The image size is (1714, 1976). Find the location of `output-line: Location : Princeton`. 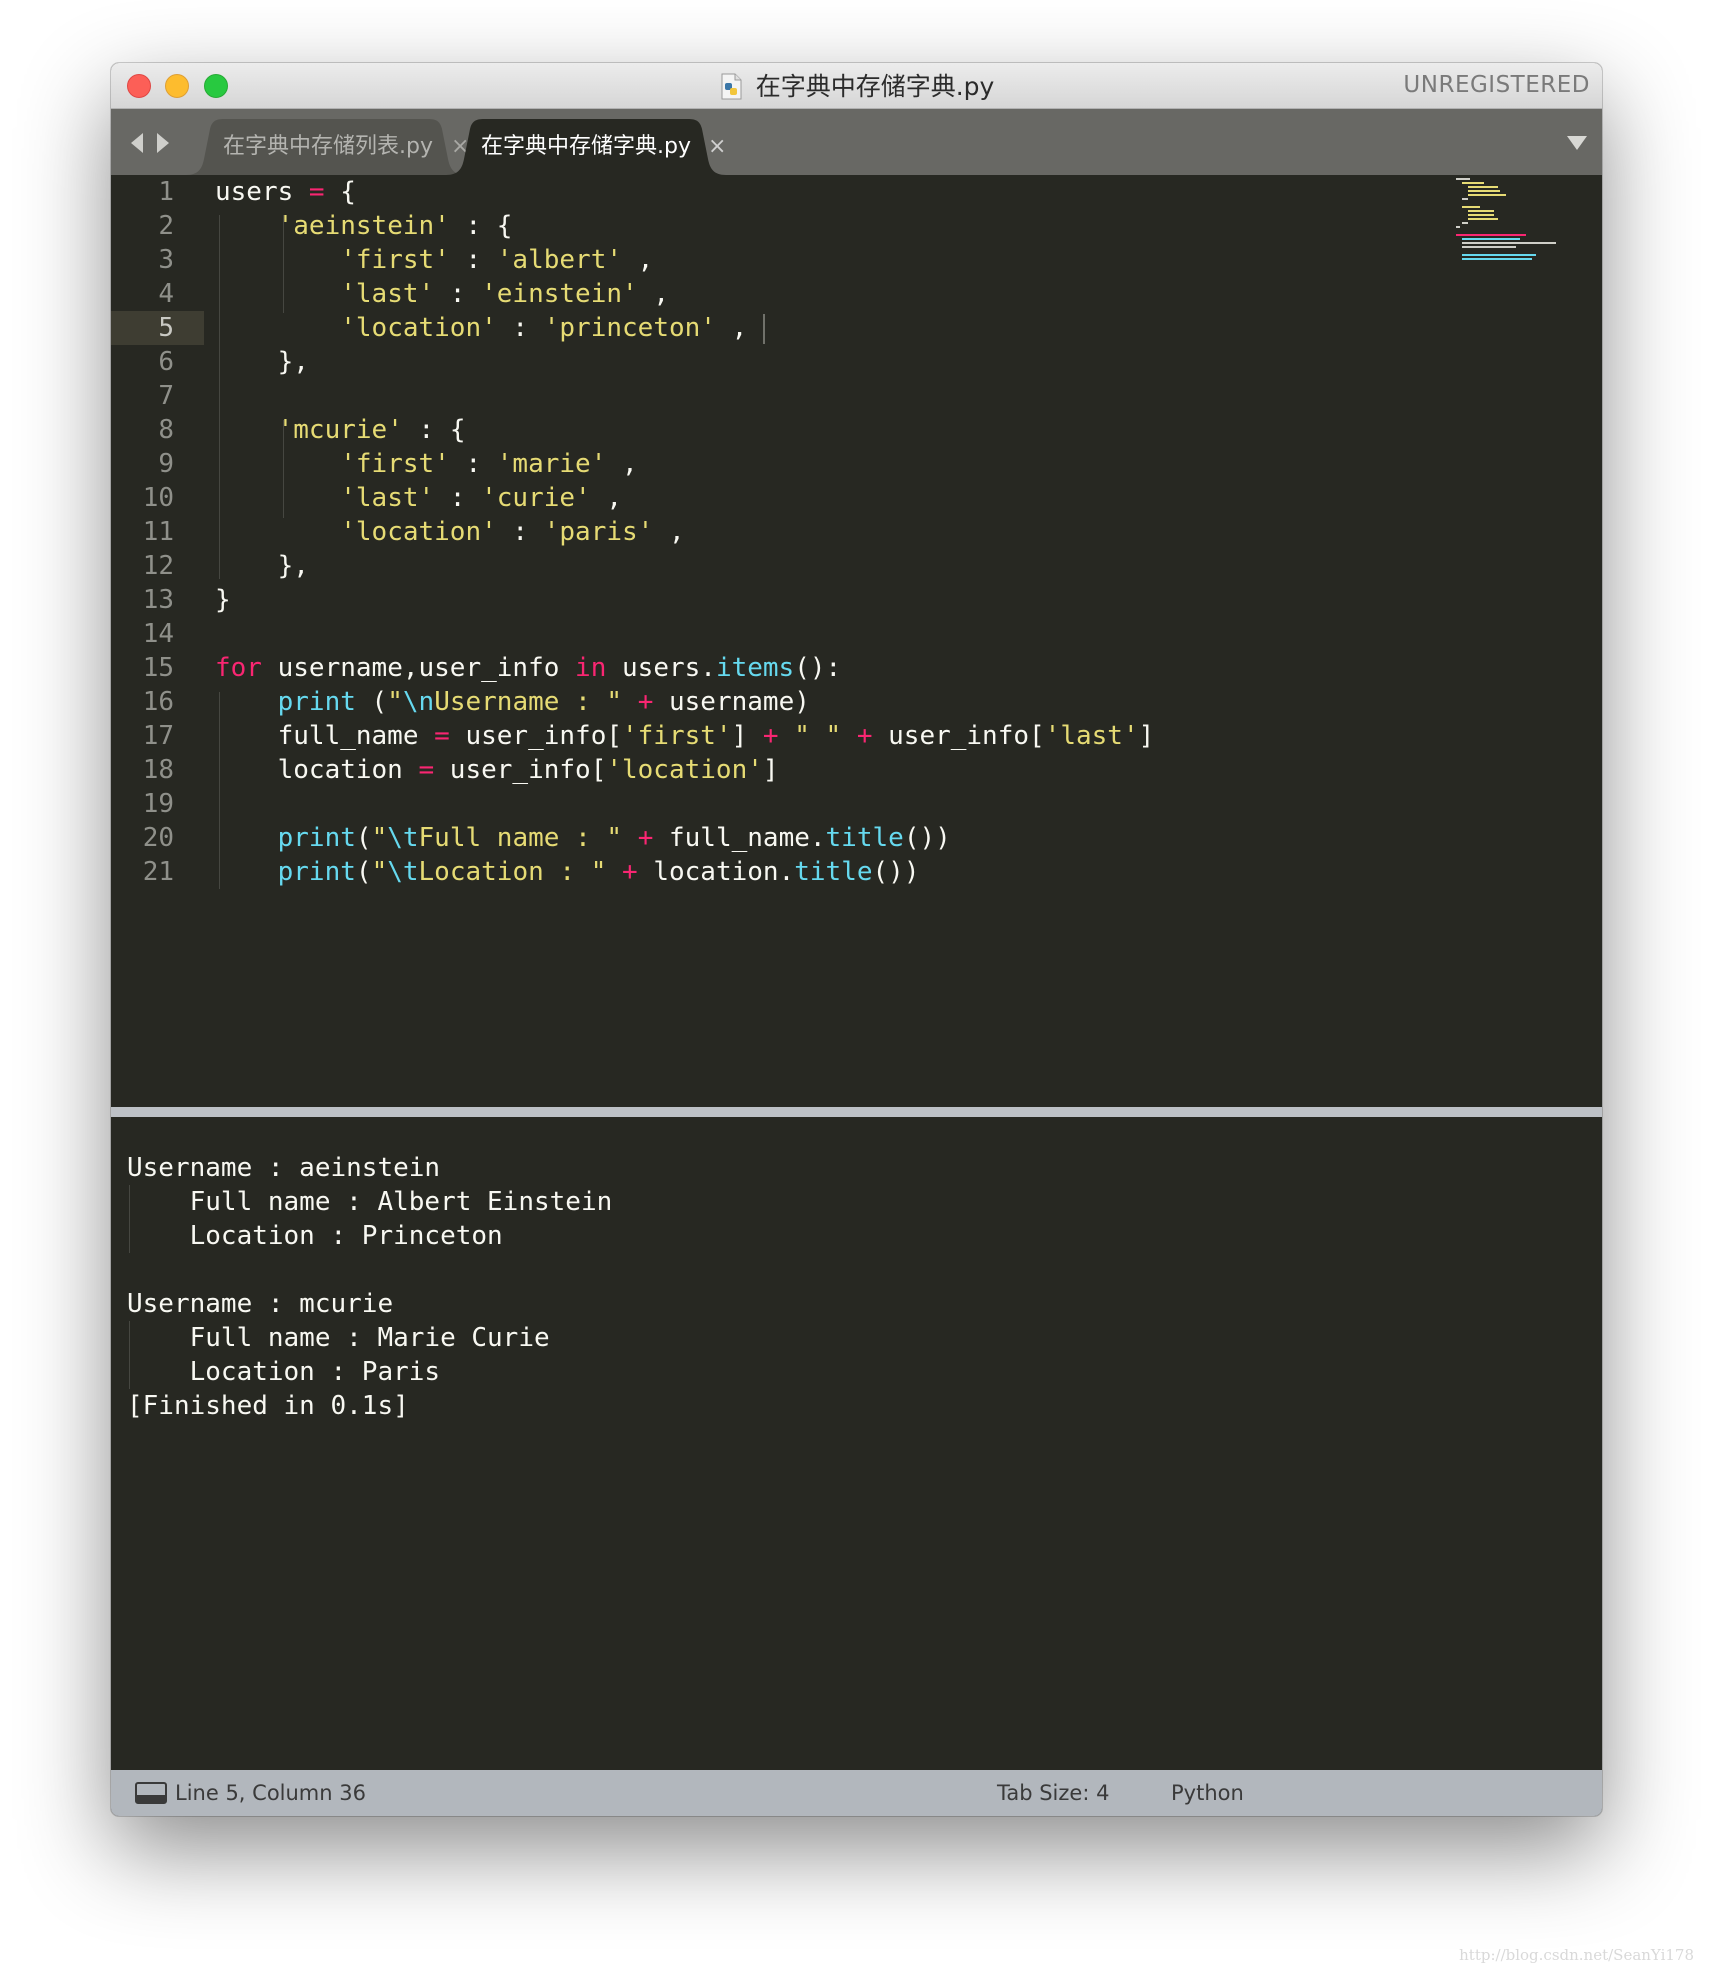

output-line: Location : Princeton is located at coordinates (315, 1236).